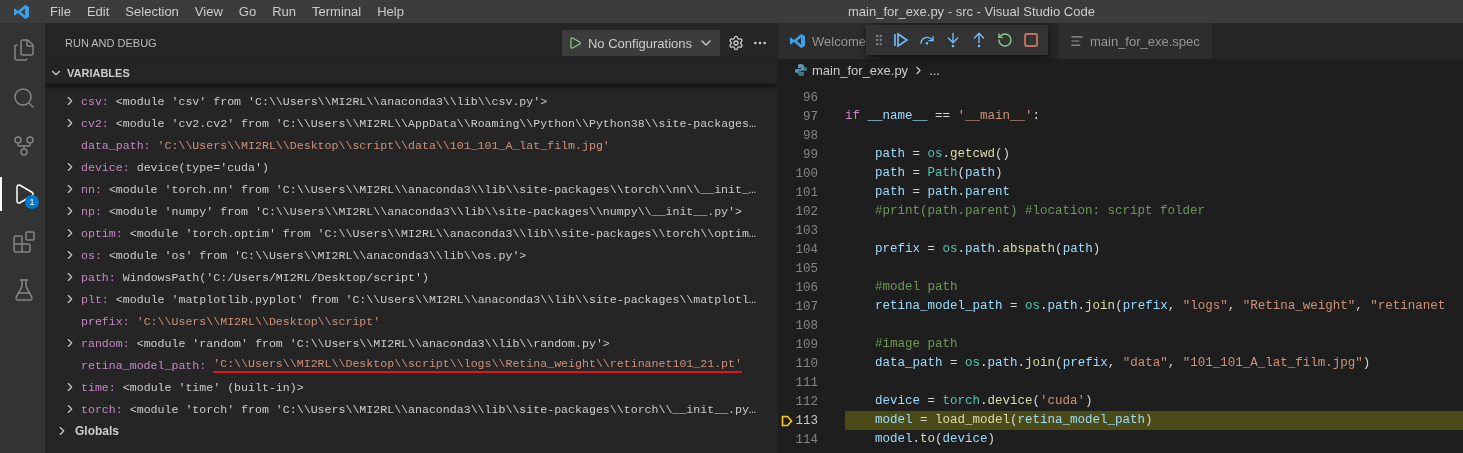 The image size is (1463, 453). What do you see at coordinates (208, 11) in the screenshot?
I see `menu-item: View` at bounding box center [208, 11].